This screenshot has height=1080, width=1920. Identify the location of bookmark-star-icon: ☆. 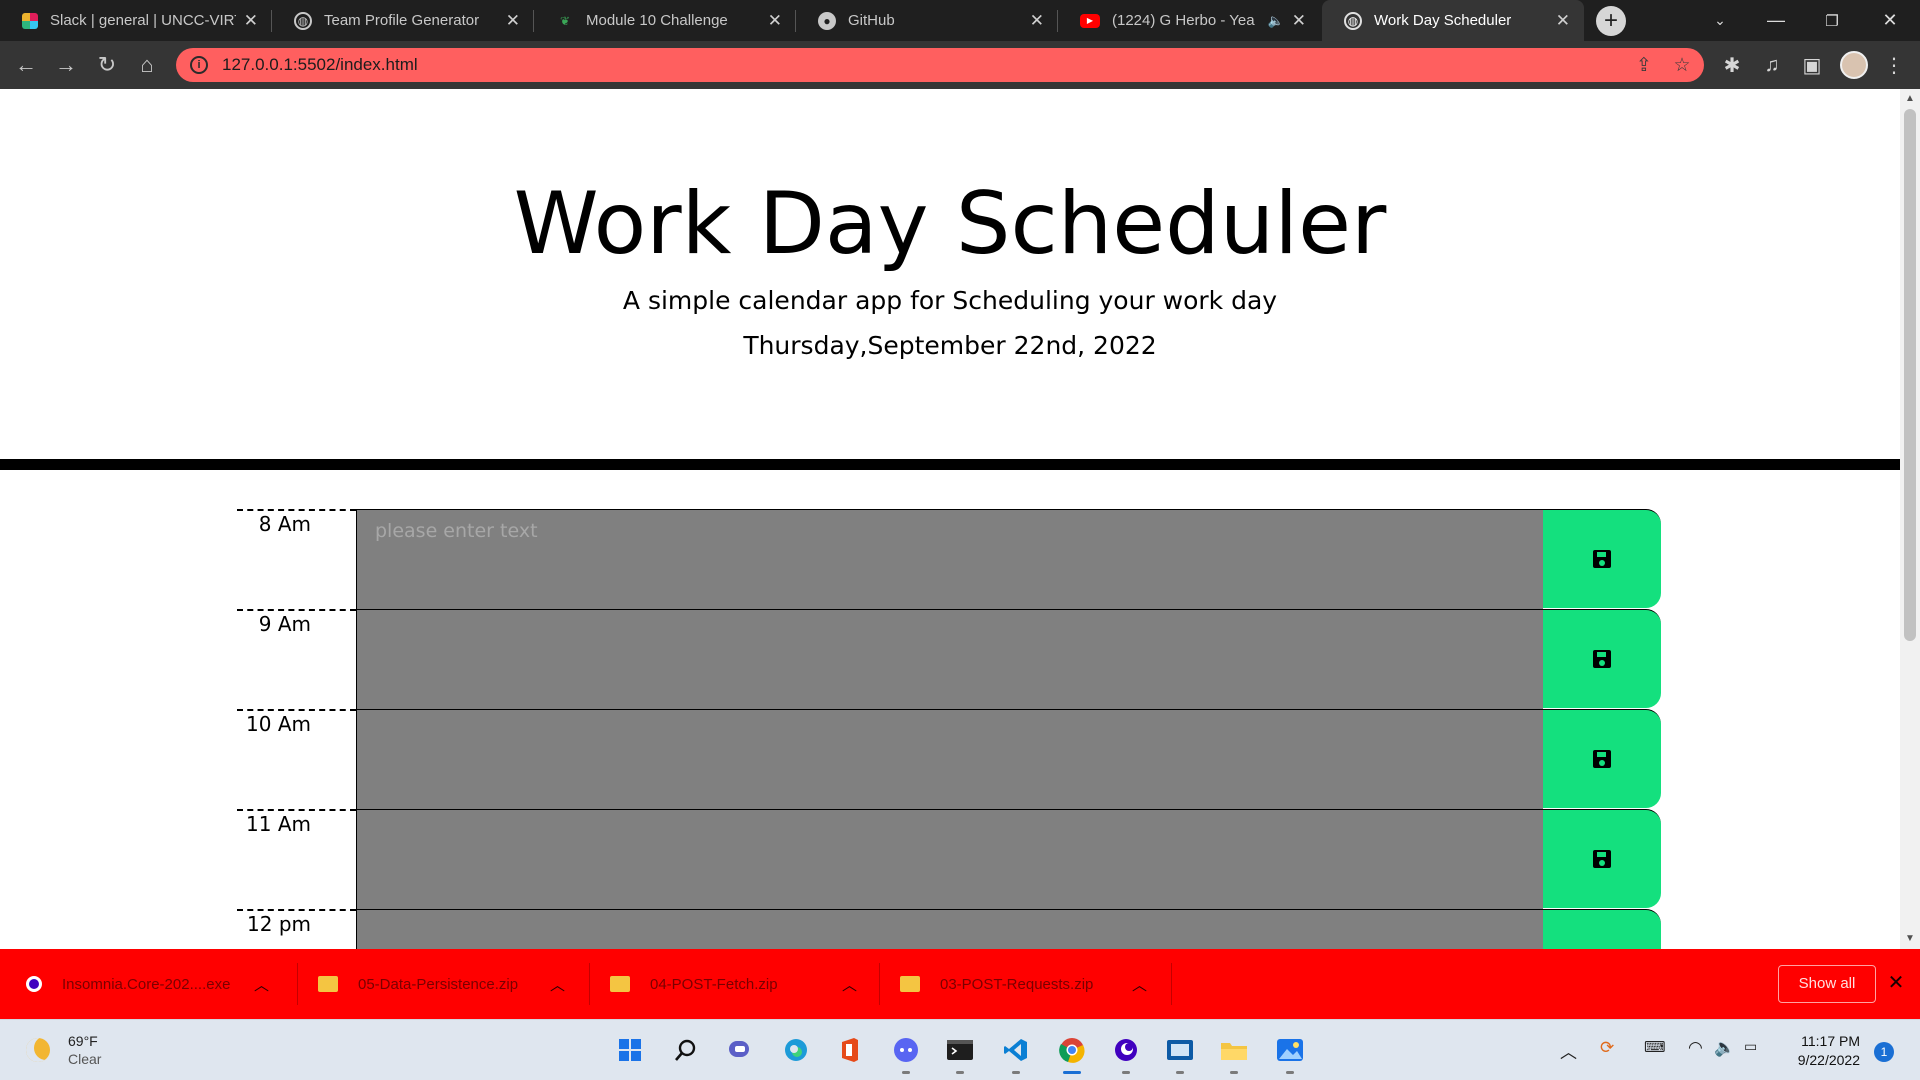
(1682, 65).